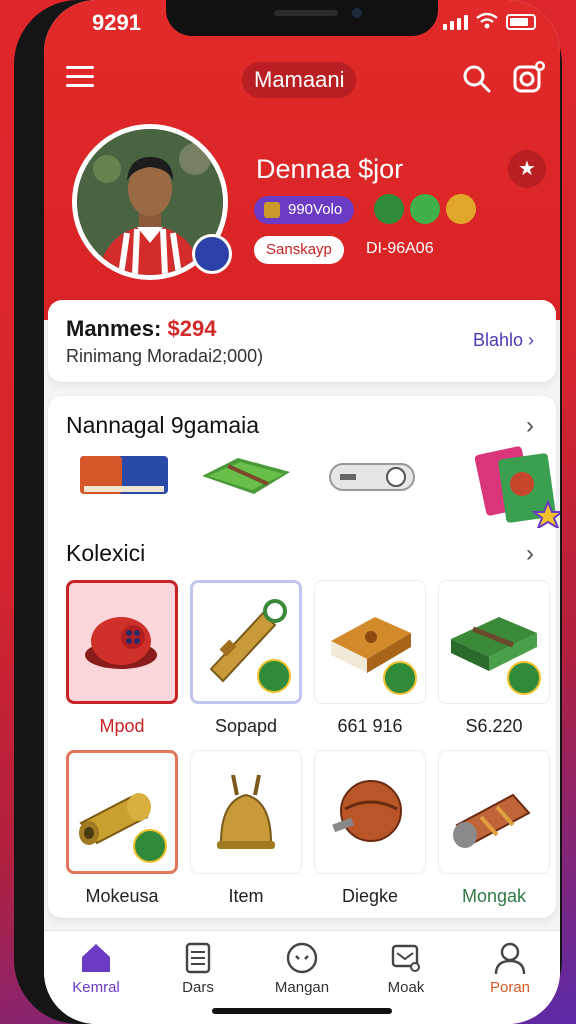 The image size is (576, 1024). I want to click on notch, so click(302, 18).